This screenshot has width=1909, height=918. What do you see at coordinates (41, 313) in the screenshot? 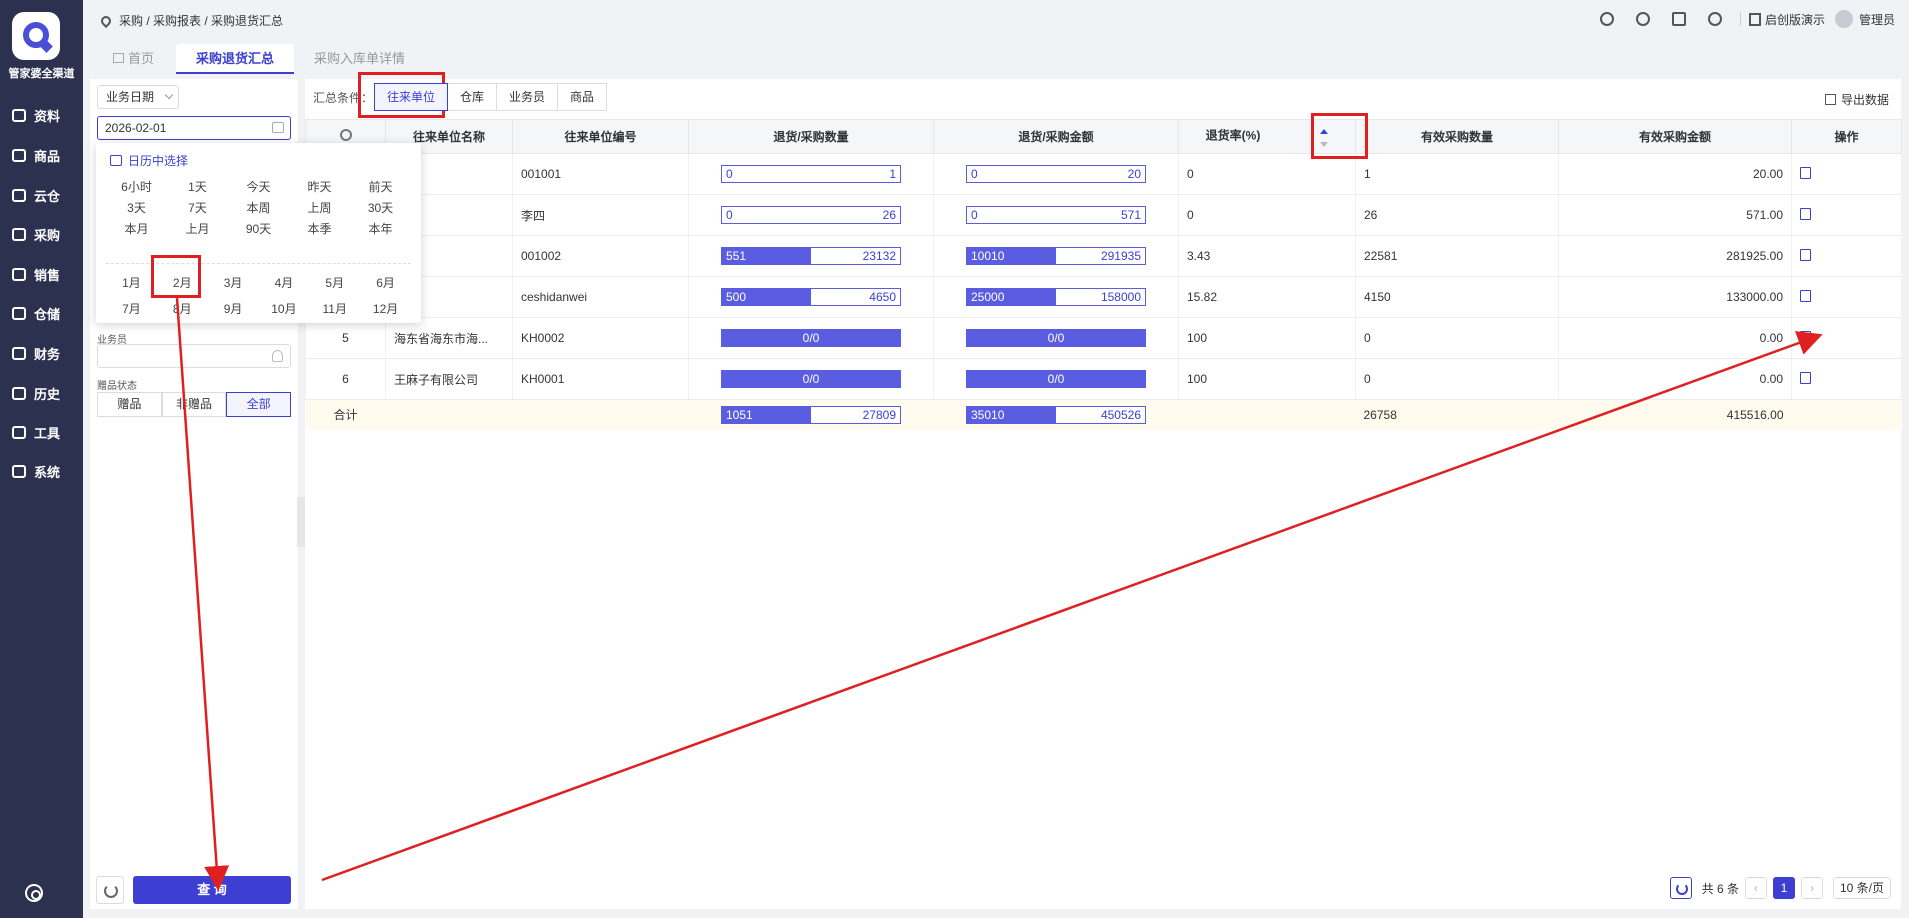
I see `nav-item-storage: 仓储` at bounding box center [41, 313].